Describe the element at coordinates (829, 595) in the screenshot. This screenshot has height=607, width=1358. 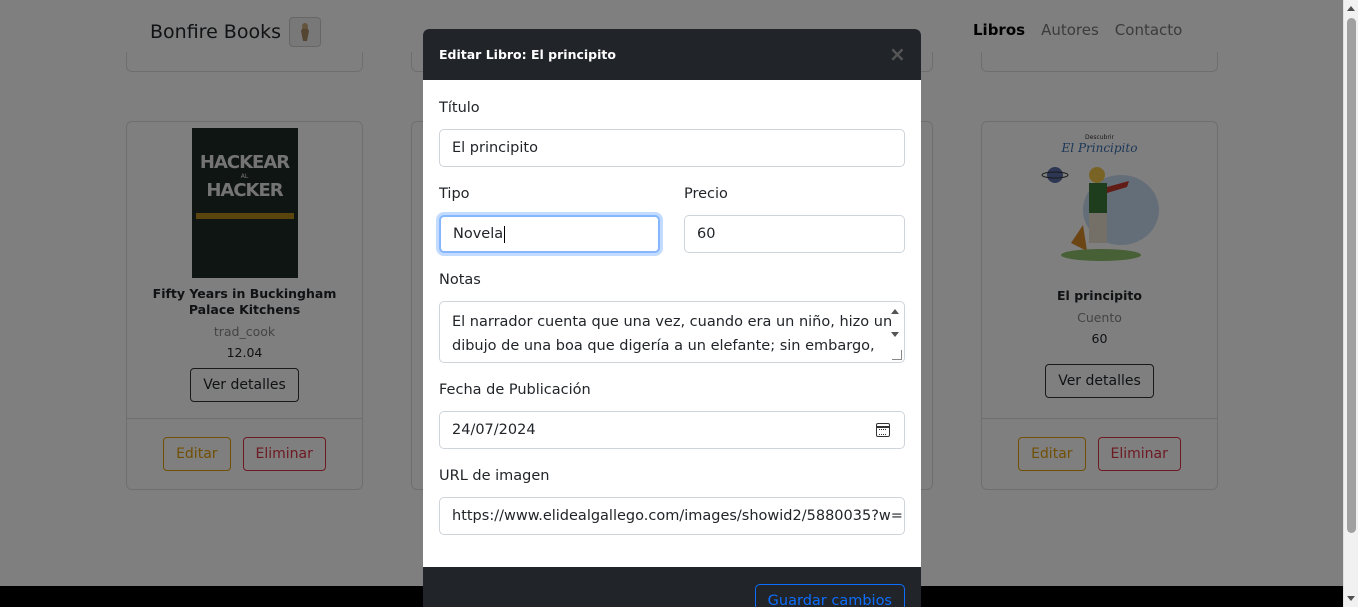
I see `save-changes-button: Guardar cambios` at that location.